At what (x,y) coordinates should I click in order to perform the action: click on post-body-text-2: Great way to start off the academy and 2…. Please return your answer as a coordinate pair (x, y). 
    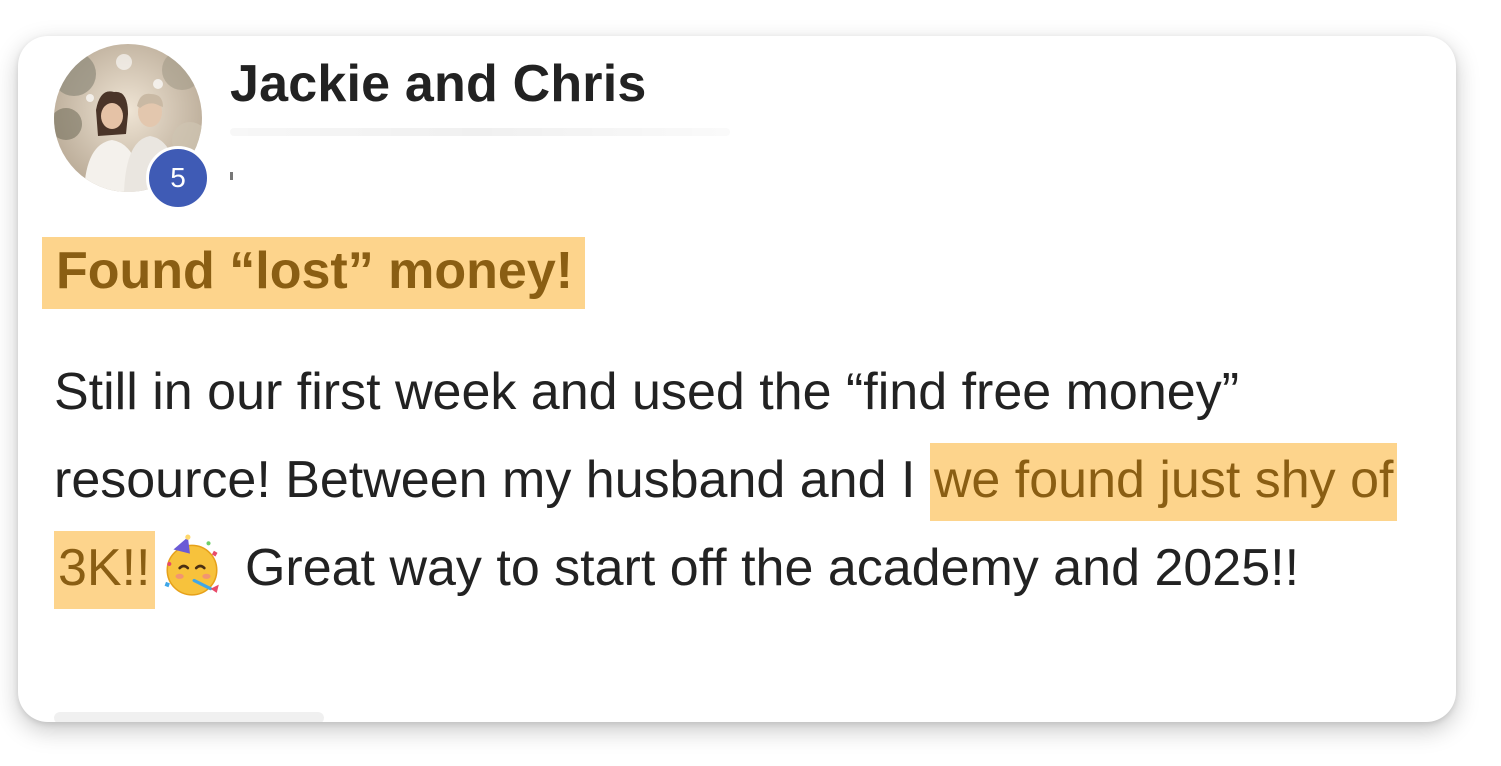
    Looking at the image, I should click on (765, 568).